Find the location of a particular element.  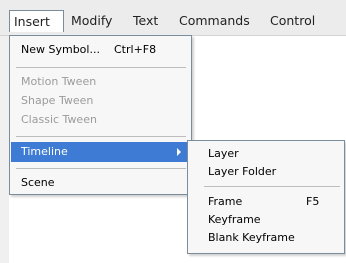

timeline-label: Timeline is located at coordinates (44, 151).